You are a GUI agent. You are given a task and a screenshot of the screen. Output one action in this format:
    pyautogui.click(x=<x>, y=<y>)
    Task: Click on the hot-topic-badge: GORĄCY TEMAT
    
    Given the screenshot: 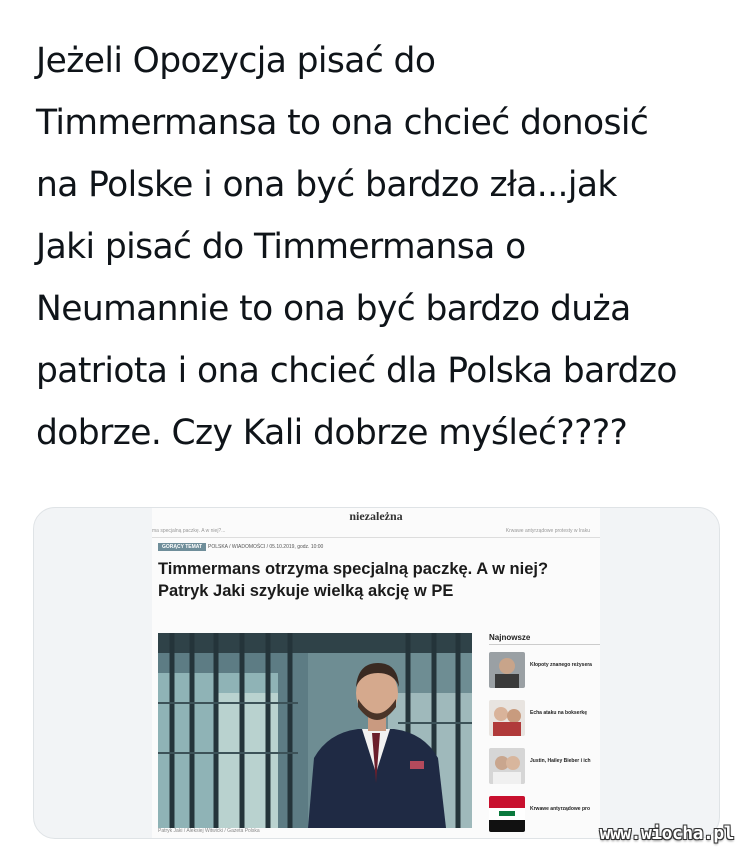 What is the action you would take?
    pyautogui.click(x=182, y=547)
    